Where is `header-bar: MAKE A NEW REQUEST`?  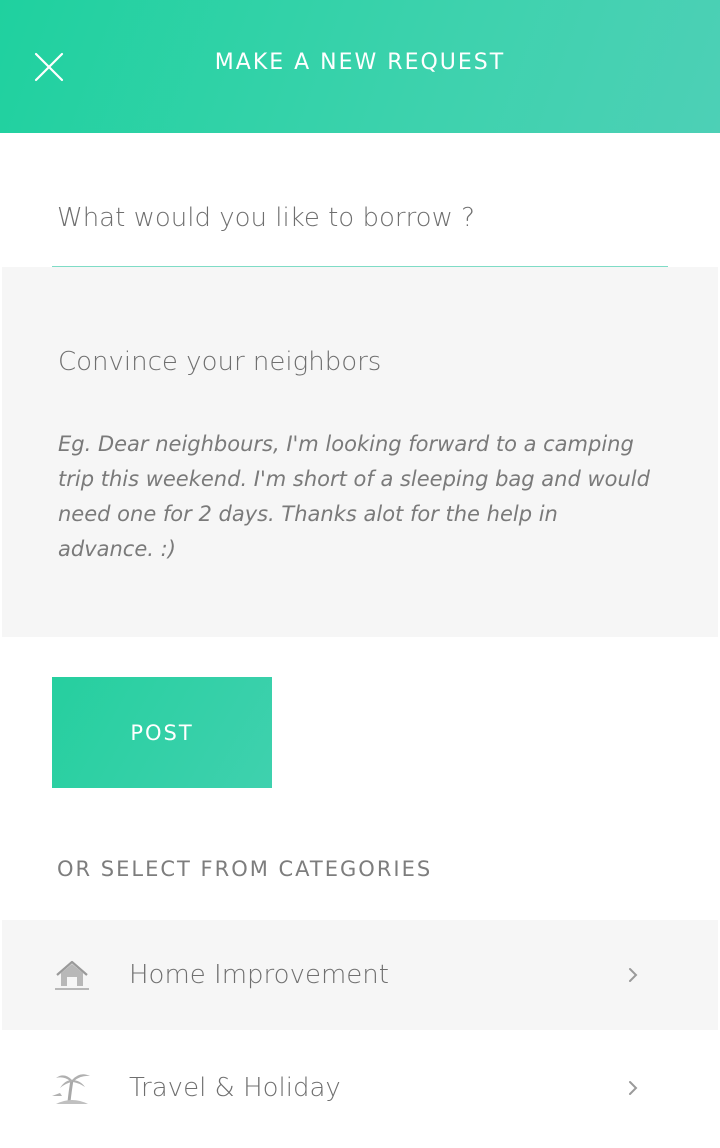
header-bar: MAKE A NEW REQUEST is located at coordinates (360, 66).